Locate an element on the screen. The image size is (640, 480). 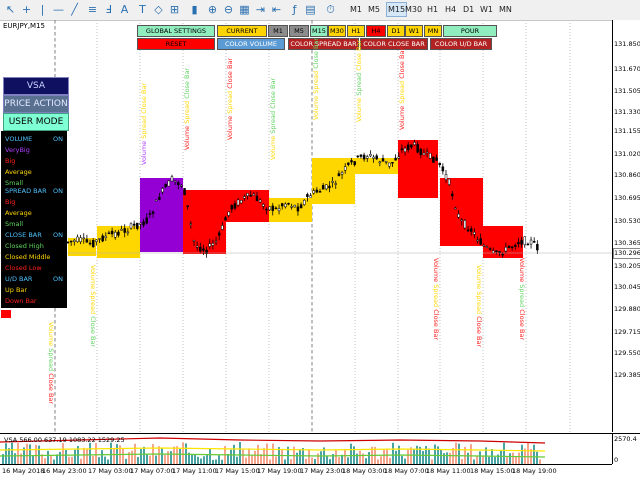
timeframe-h1: H1 is located at coordinates (432, 9).